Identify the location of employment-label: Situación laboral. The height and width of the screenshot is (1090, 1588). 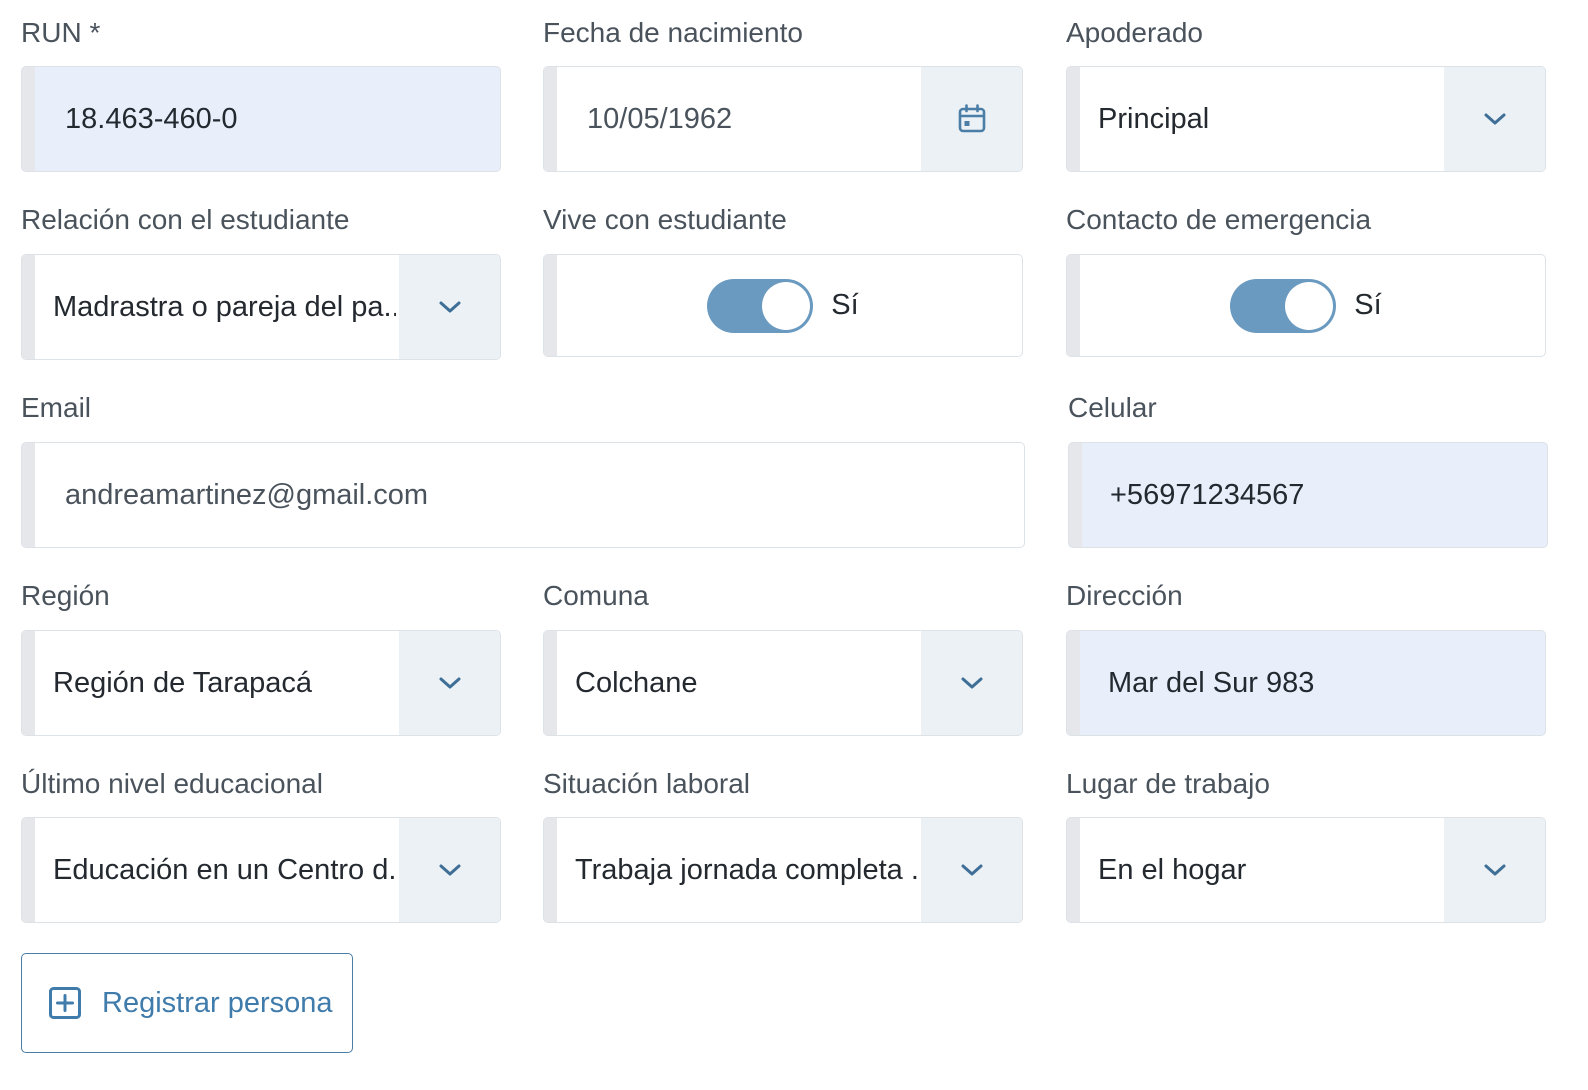
(647, 783).